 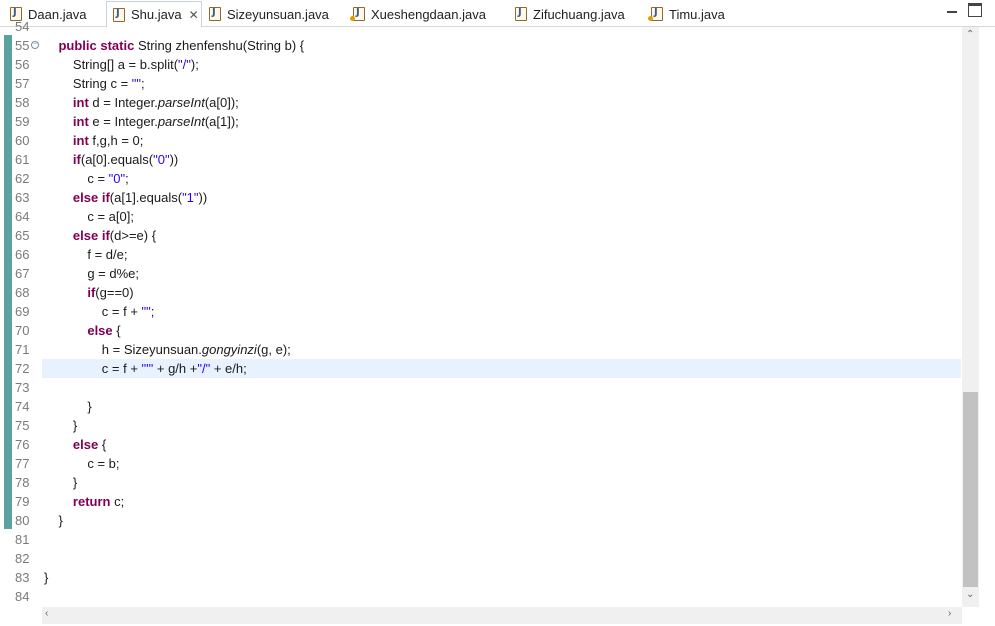 I want to click on code-text: int e = Integer.parseInt(a[1]);, so click(x=155, y=121).